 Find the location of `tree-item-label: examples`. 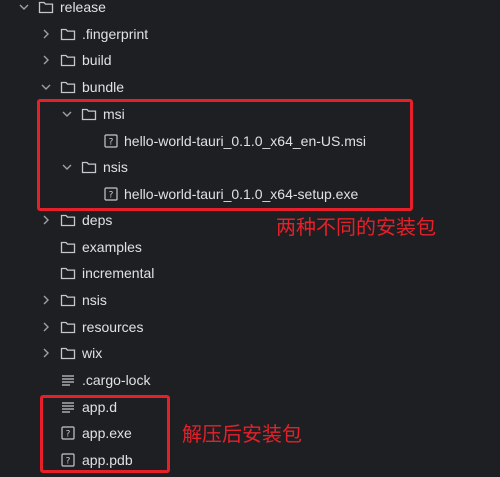

tree-item-label: examples is located at coordinates (112, 247).